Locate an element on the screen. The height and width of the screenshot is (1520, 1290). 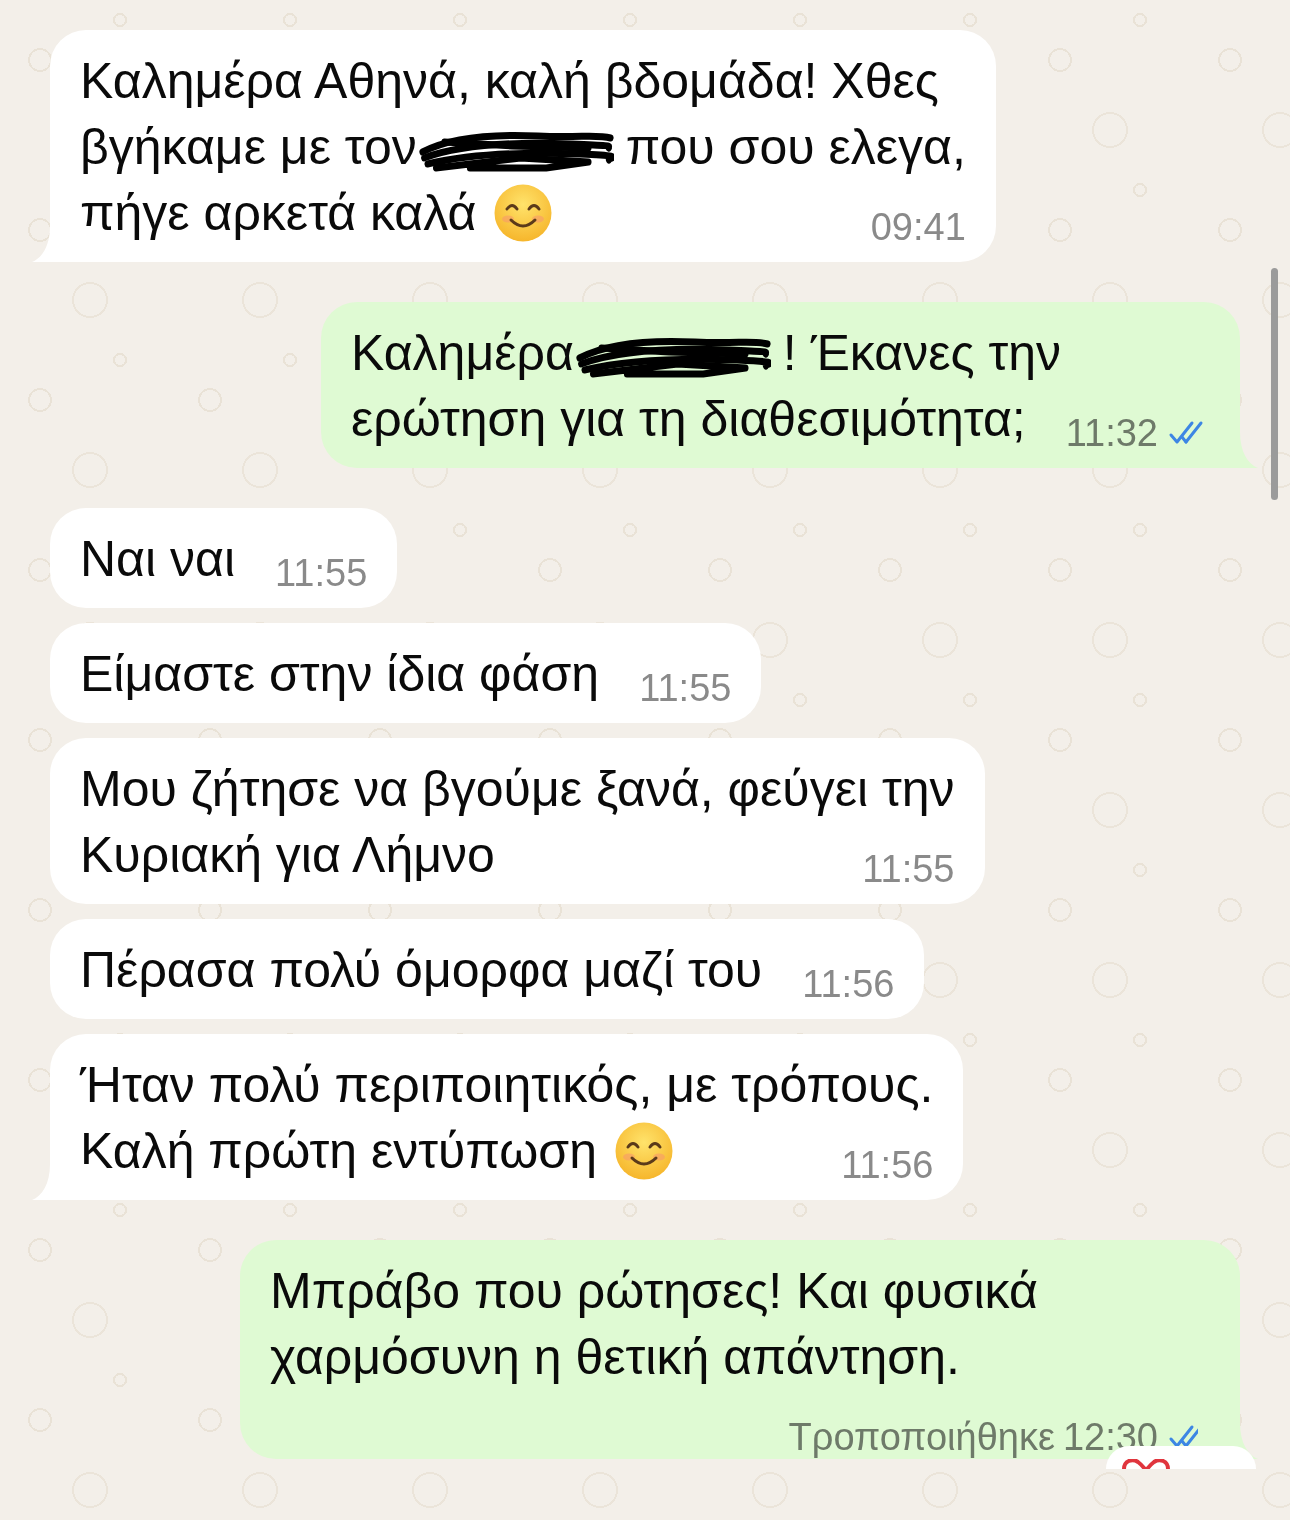
message-text: Καλημέρα is located at coordinates (462, 353).